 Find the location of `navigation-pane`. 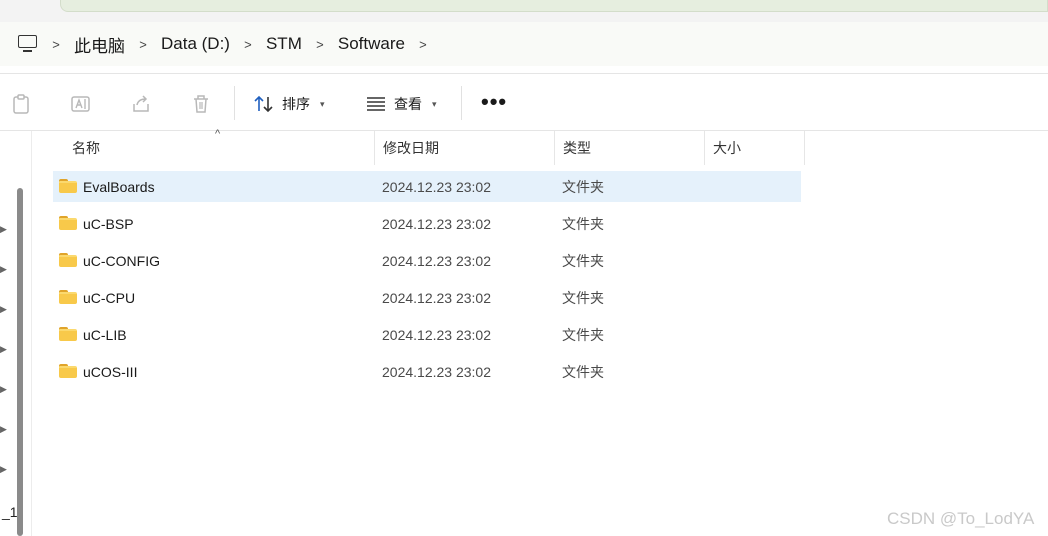

navigation-pane is located at coordinates (16, 333).